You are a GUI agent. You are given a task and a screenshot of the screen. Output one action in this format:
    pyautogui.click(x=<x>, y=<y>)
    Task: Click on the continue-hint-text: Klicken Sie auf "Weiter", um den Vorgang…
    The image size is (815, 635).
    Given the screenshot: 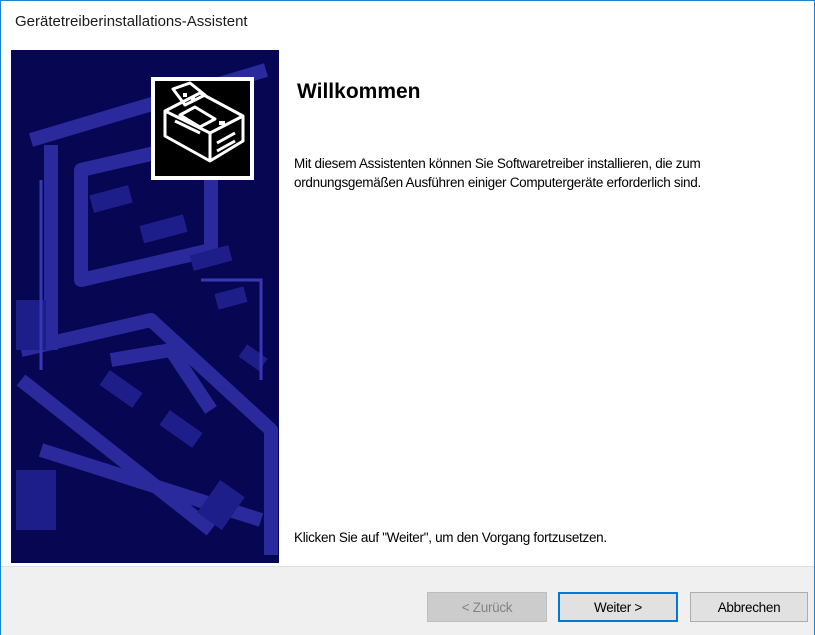 What is the action you would take?
    pyautogui.click(x=450, y=537)
    